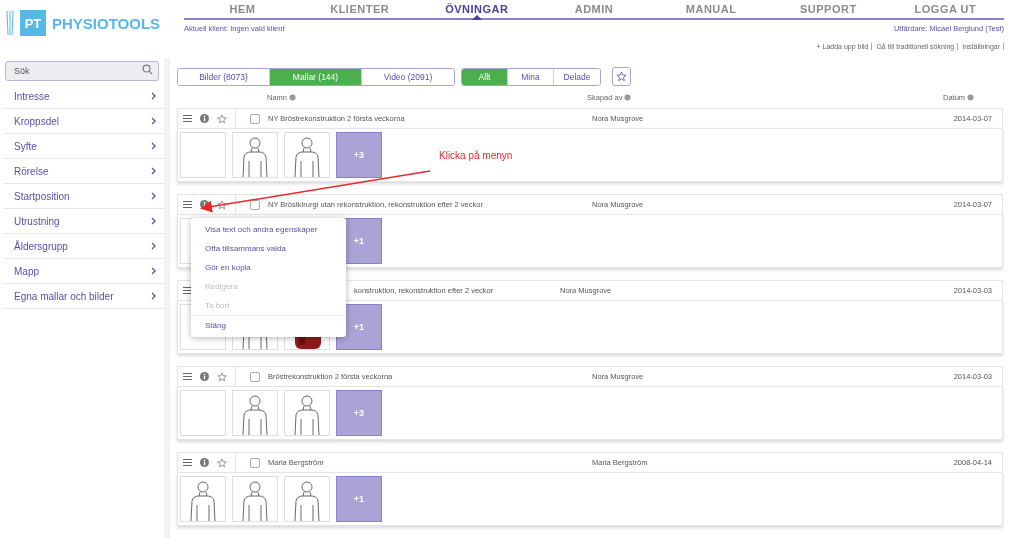 The image size is (1024, 538). I want to click on annotation-text: Klicka på menyn, so click(476, 155).